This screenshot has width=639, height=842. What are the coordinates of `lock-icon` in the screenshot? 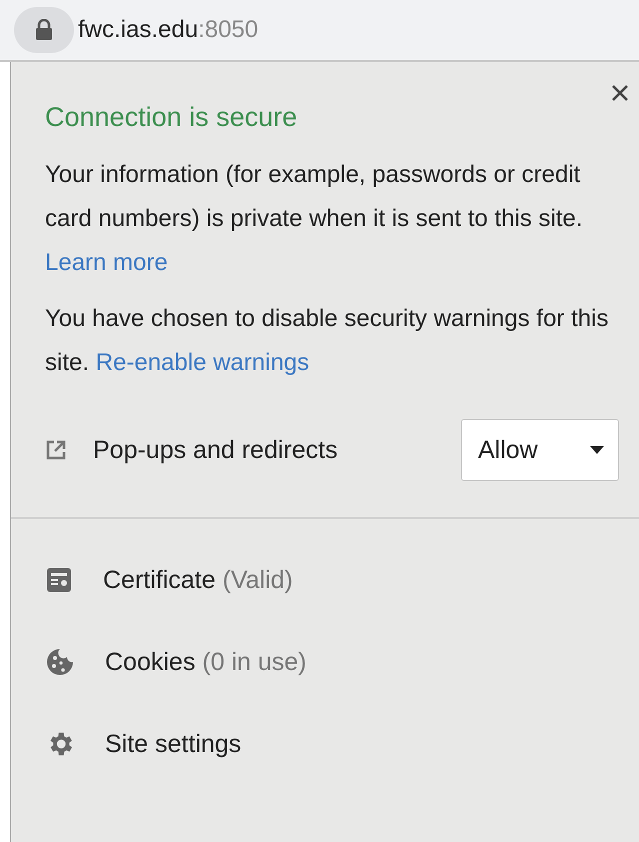 It's located at (44, 30).